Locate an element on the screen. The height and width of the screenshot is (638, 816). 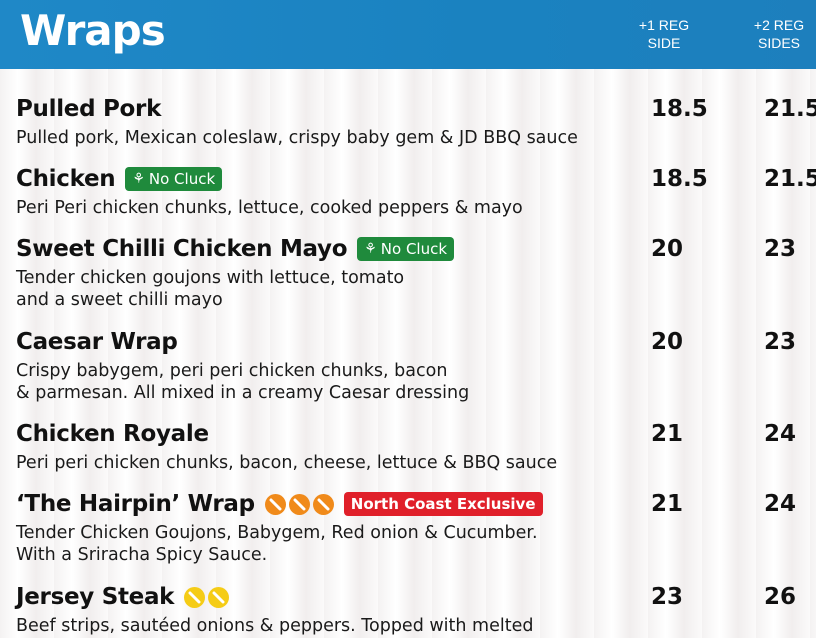
column-header-one-side: +1 REG SIDE is located at coordinates (664, 34).